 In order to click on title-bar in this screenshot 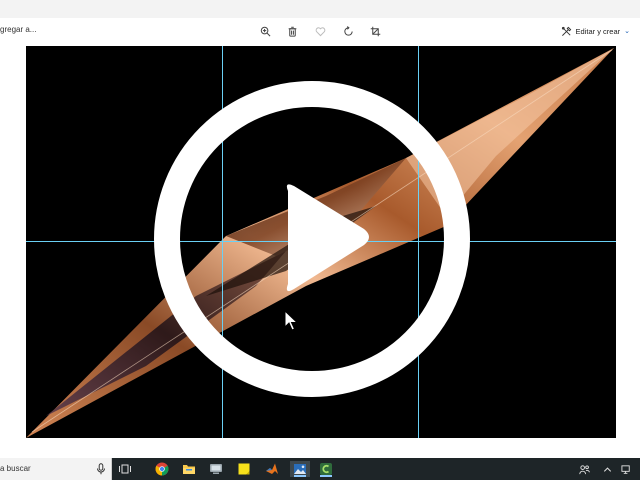, I will do `click(320, 9)`.